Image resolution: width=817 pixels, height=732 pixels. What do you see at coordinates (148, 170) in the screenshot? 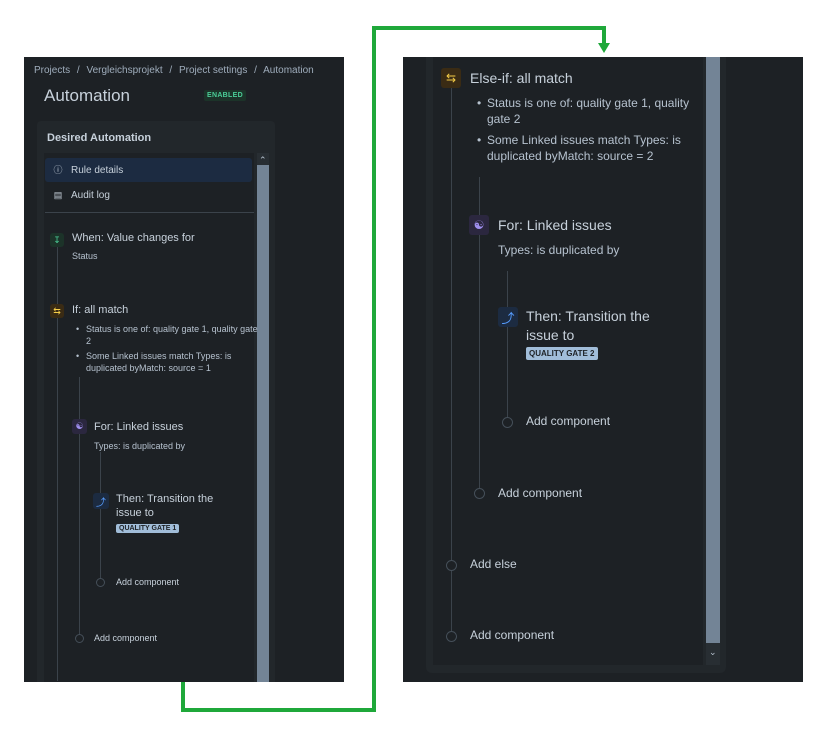
I see `nav-rule-details: ⓘ Rule details` at bounding box center [148, 170].